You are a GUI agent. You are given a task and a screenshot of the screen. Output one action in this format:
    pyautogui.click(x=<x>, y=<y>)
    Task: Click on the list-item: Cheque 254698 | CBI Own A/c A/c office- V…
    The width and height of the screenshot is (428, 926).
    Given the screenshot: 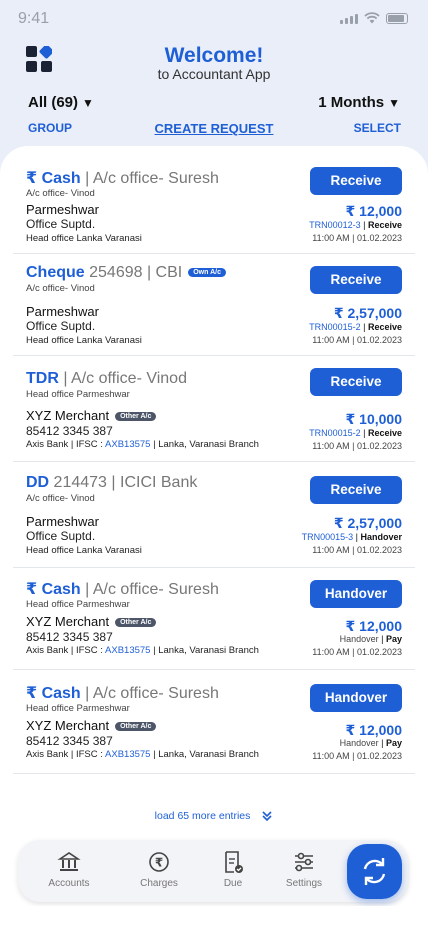 What is the action you would take?
    pyautogui.click(x=214, y=305)
    